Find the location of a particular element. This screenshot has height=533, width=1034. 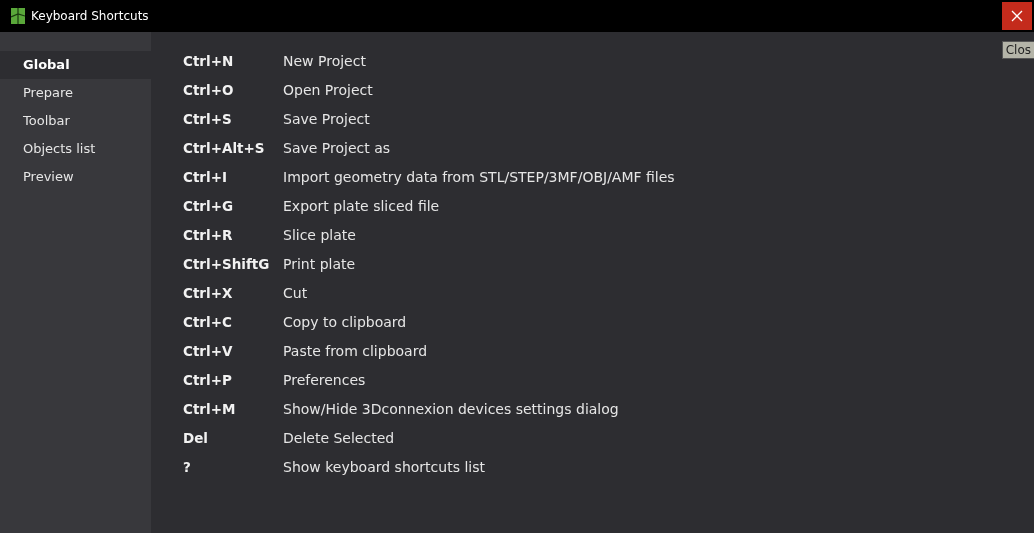

shortcut-key: Del is located at coordinates (233, 437).